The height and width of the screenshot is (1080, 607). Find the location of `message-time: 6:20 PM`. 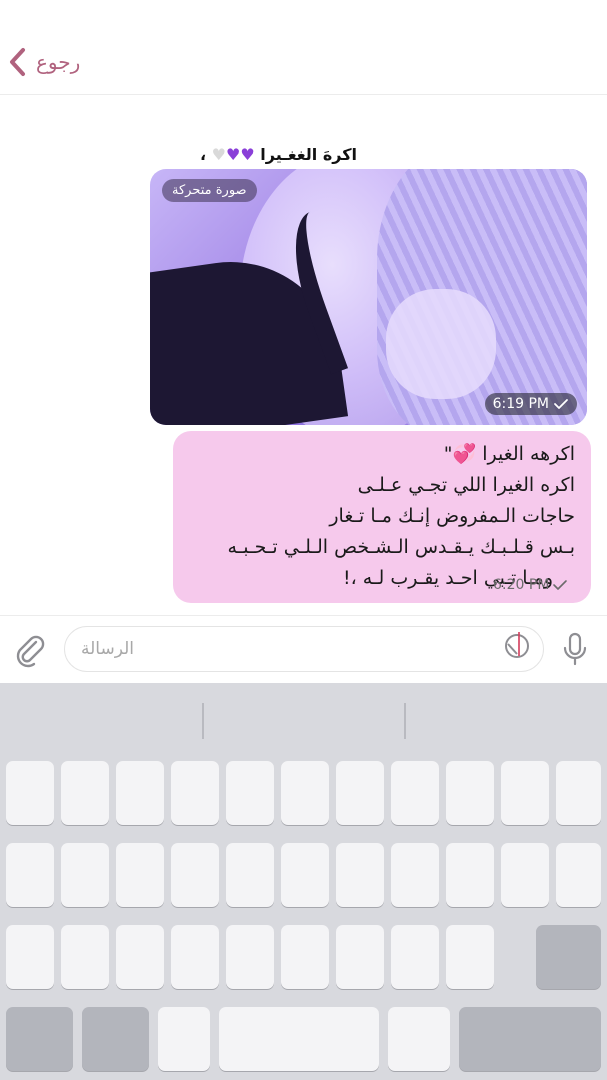

message-time: 6:20 PM is located at coordinates (521, 585).